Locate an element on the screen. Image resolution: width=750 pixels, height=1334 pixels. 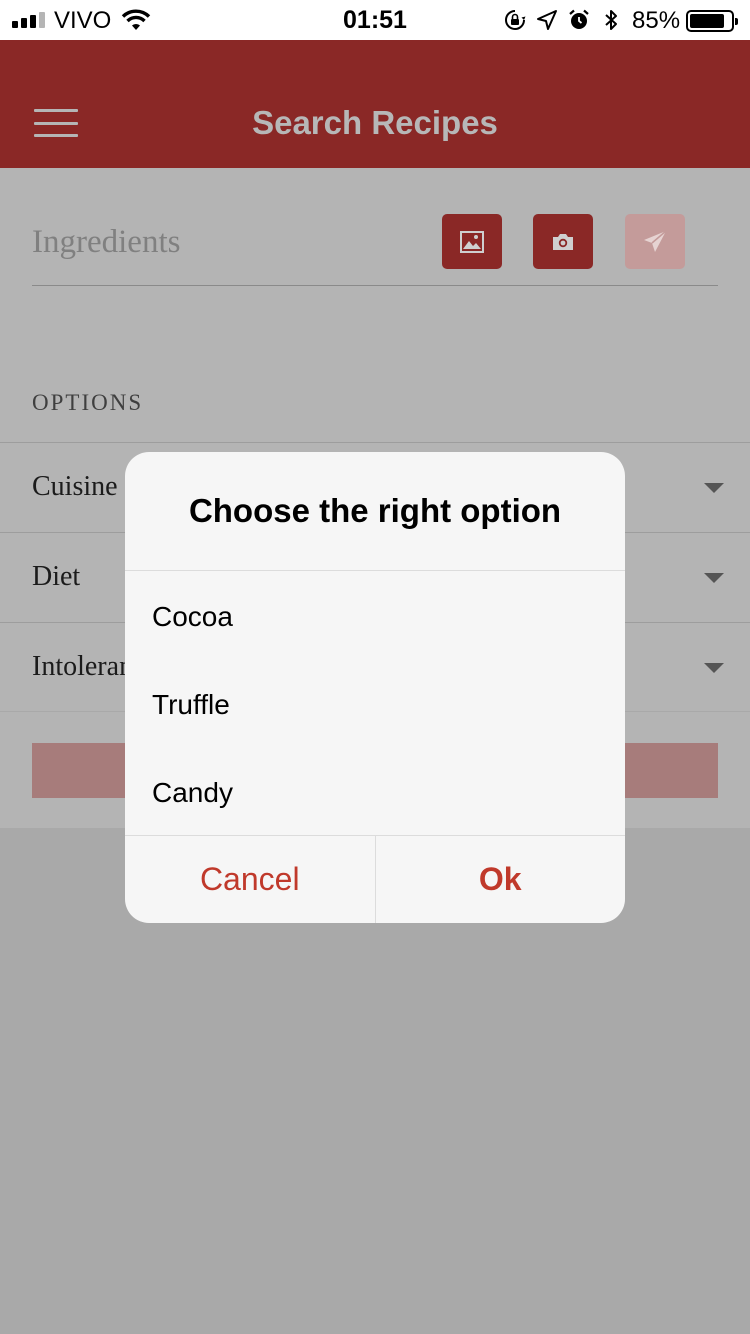
option-label: Diet is located at coordinates (56, 576).